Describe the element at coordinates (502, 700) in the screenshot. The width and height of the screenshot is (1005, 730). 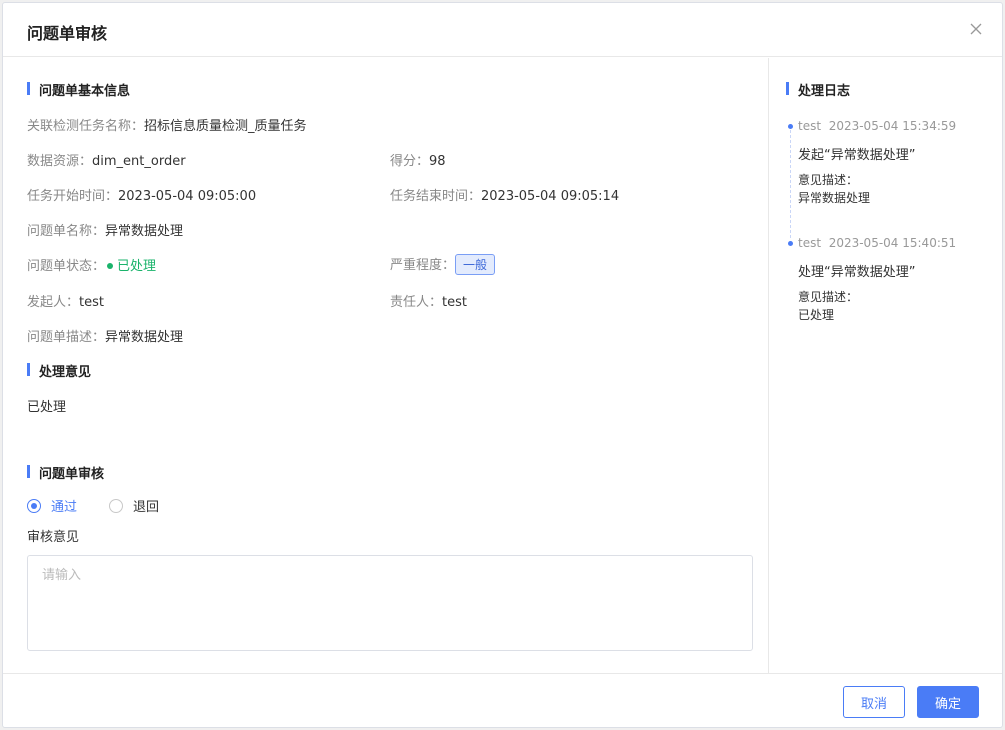
I see `dialog-footer: 取消 确定` at that location.